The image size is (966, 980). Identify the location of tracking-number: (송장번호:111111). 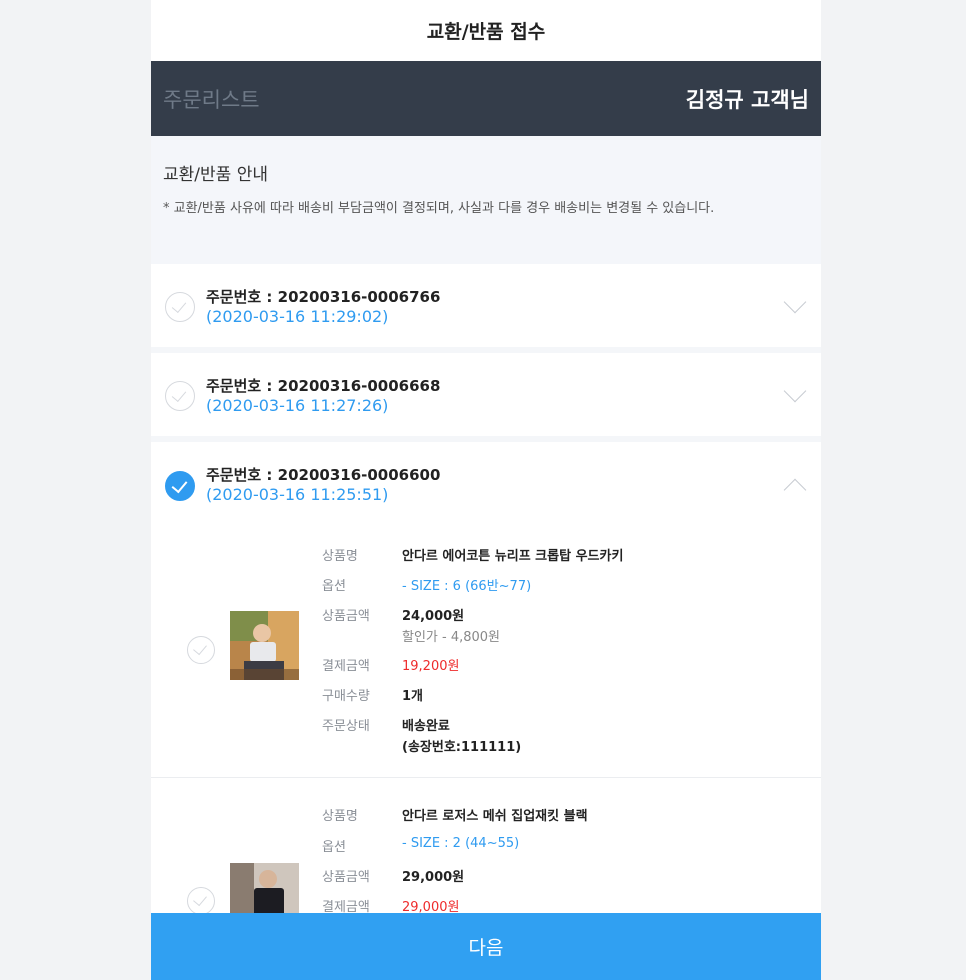
(462, 747).